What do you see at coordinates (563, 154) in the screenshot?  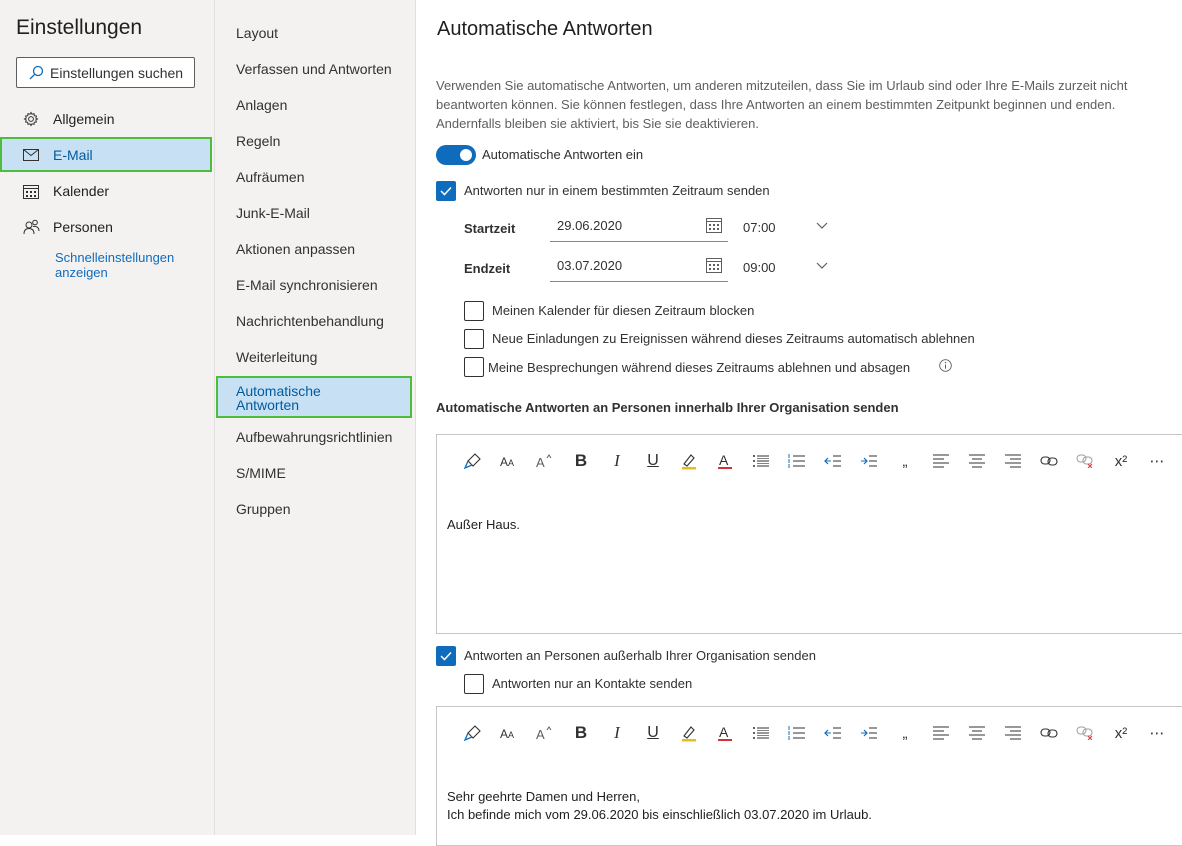 I see `toggle-label: Automatische Antworten ein` at bounding box center [563, 154].